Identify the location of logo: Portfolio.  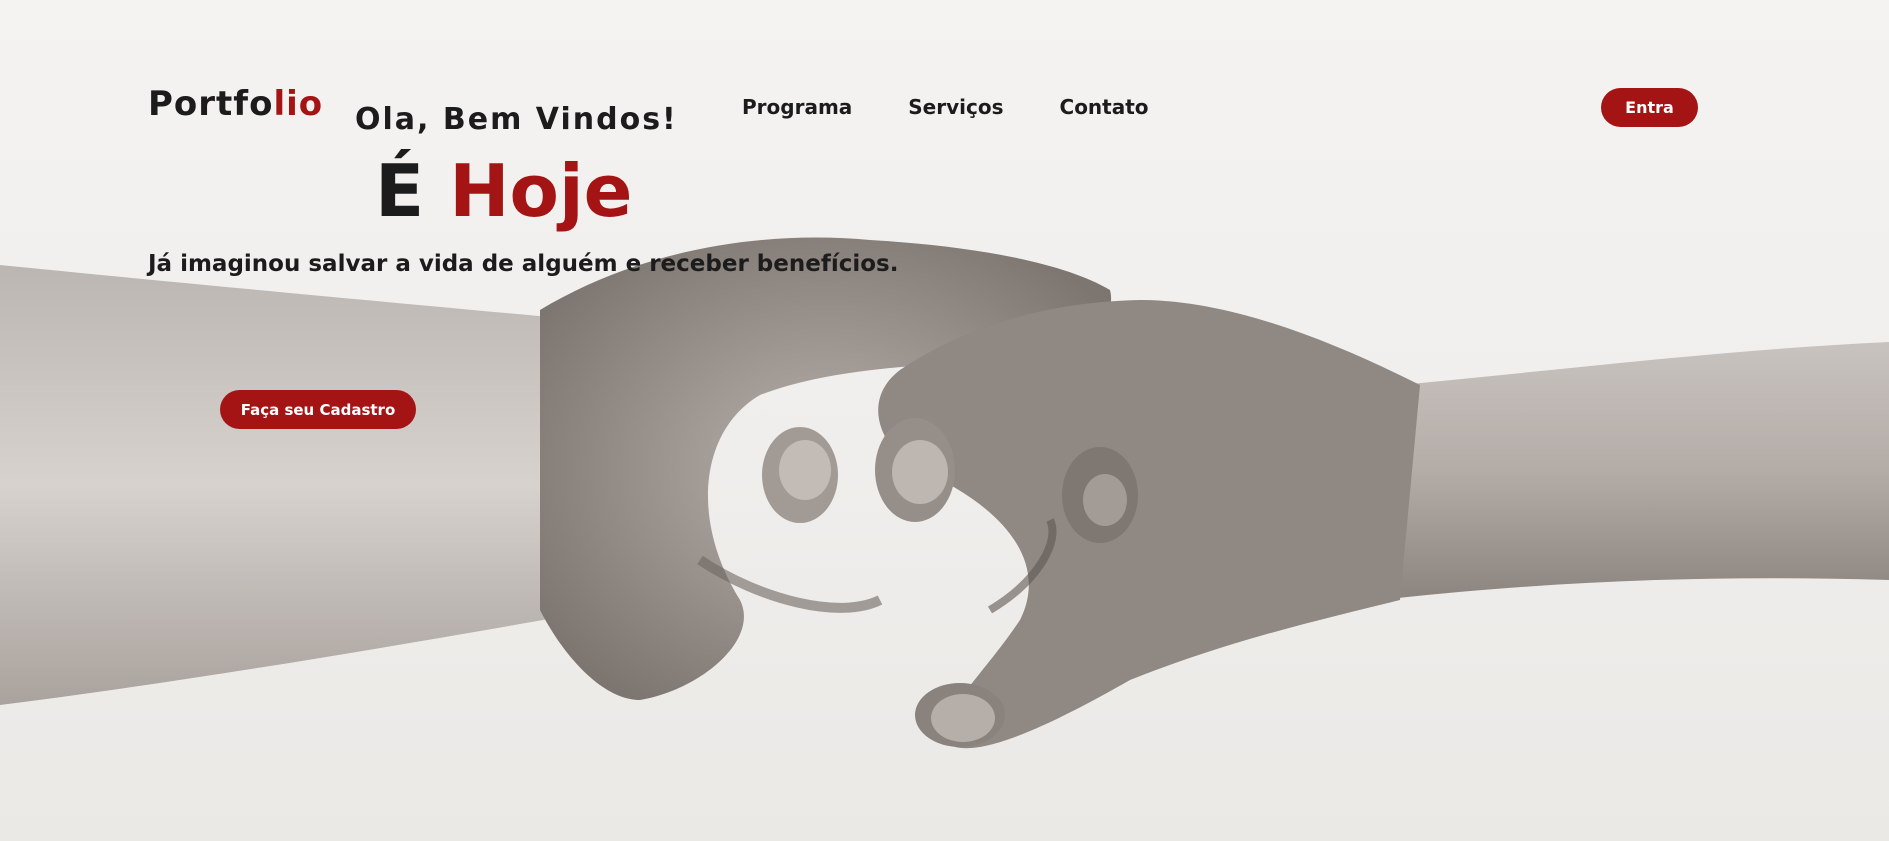
(235, 104).